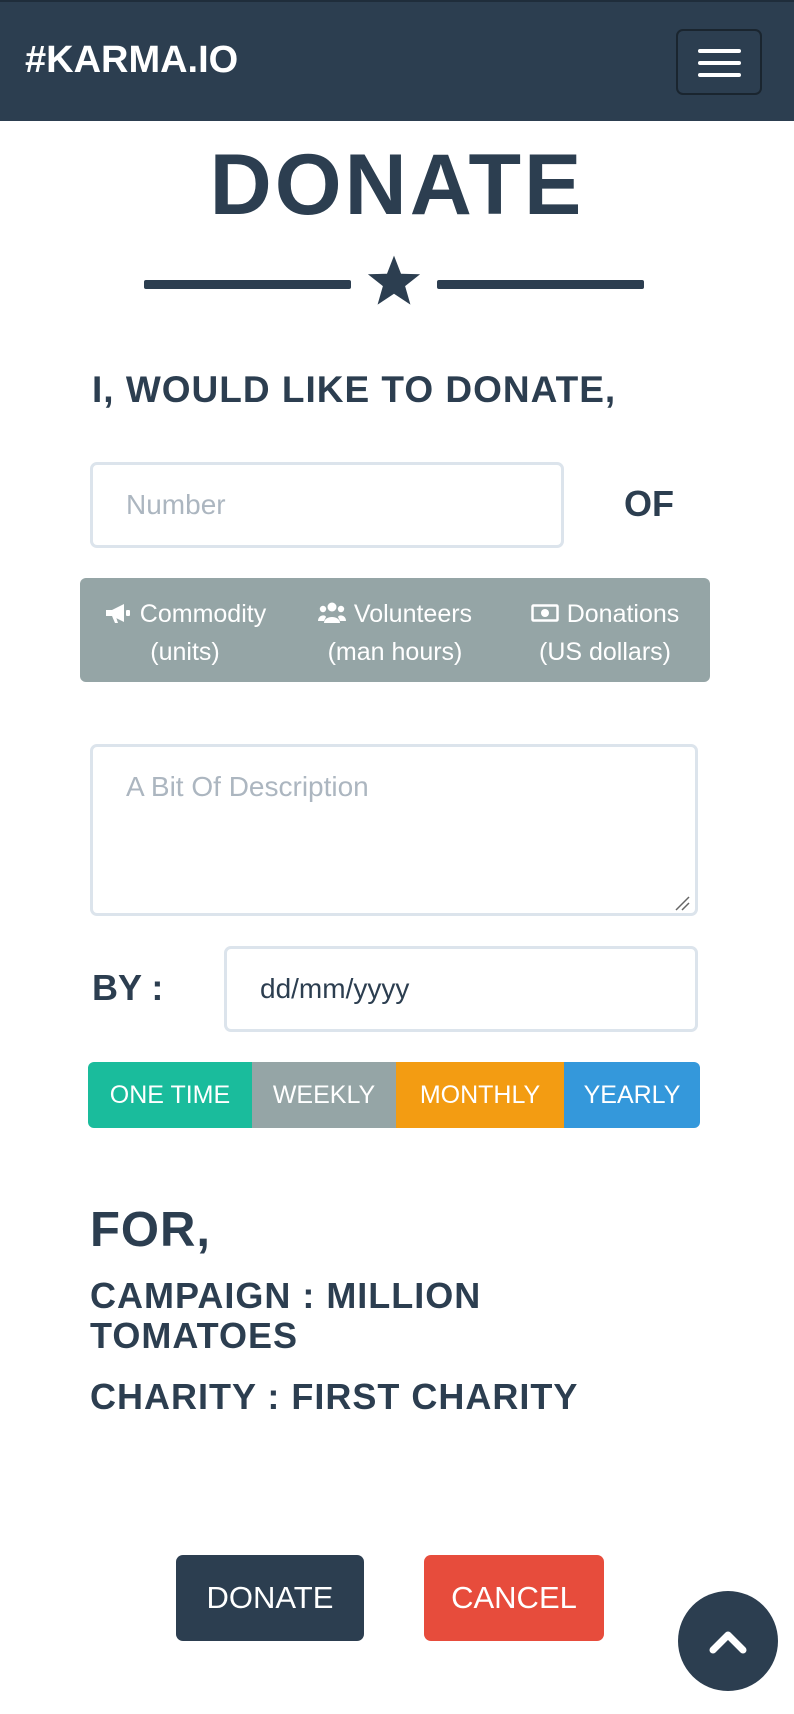 The image size is (794, 1714). What do you see at coordinates (480, 1095) in the screenshot?
I see `frequency-monthly-button: MONTHLY` at bounding box center [480, 1095].